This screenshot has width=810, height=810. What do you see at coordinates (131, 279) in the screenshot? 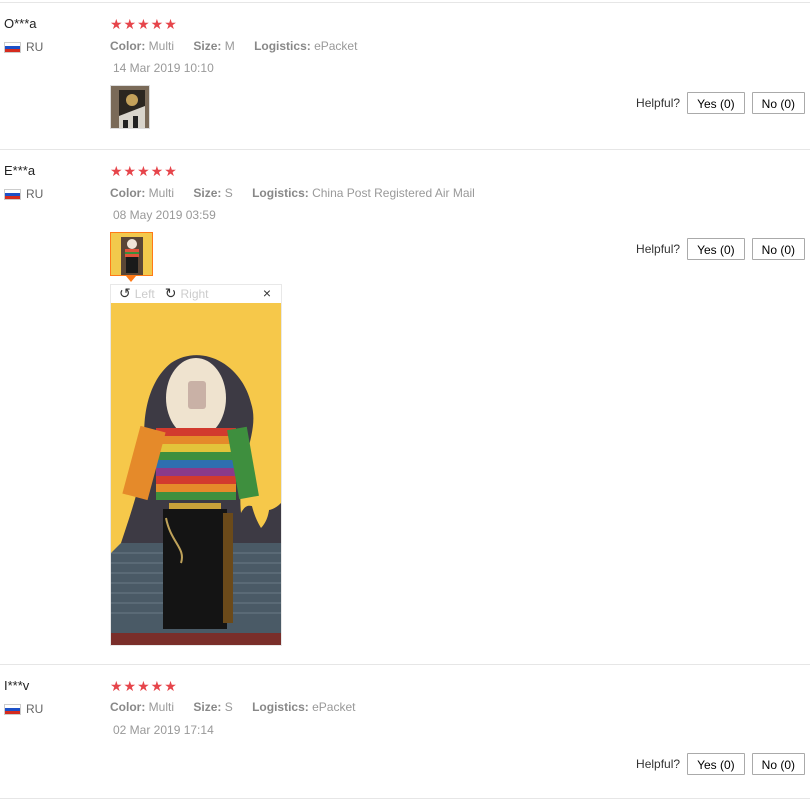
I see `thumbnail-pointer` at bounding box center [131, 279].